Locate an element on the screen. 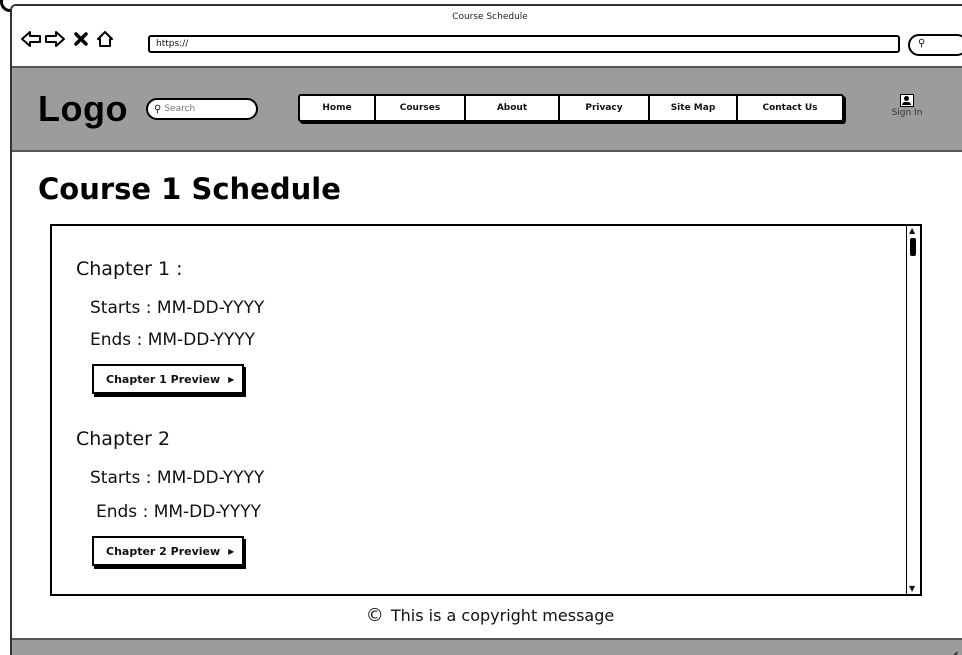 This screenshot has height=655, width=962. nav-site-map: Site Map is located at coordinates (694, 108).